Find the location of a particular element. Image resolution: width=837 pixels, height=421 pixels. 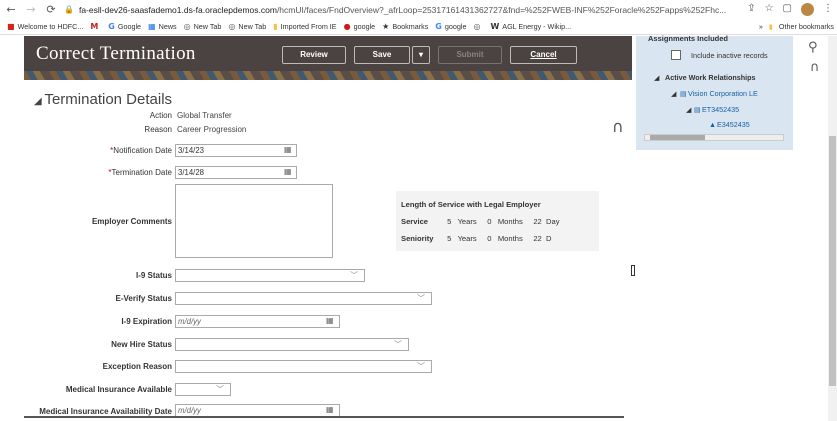

months-word: Months is located at coordinates (510, 238).